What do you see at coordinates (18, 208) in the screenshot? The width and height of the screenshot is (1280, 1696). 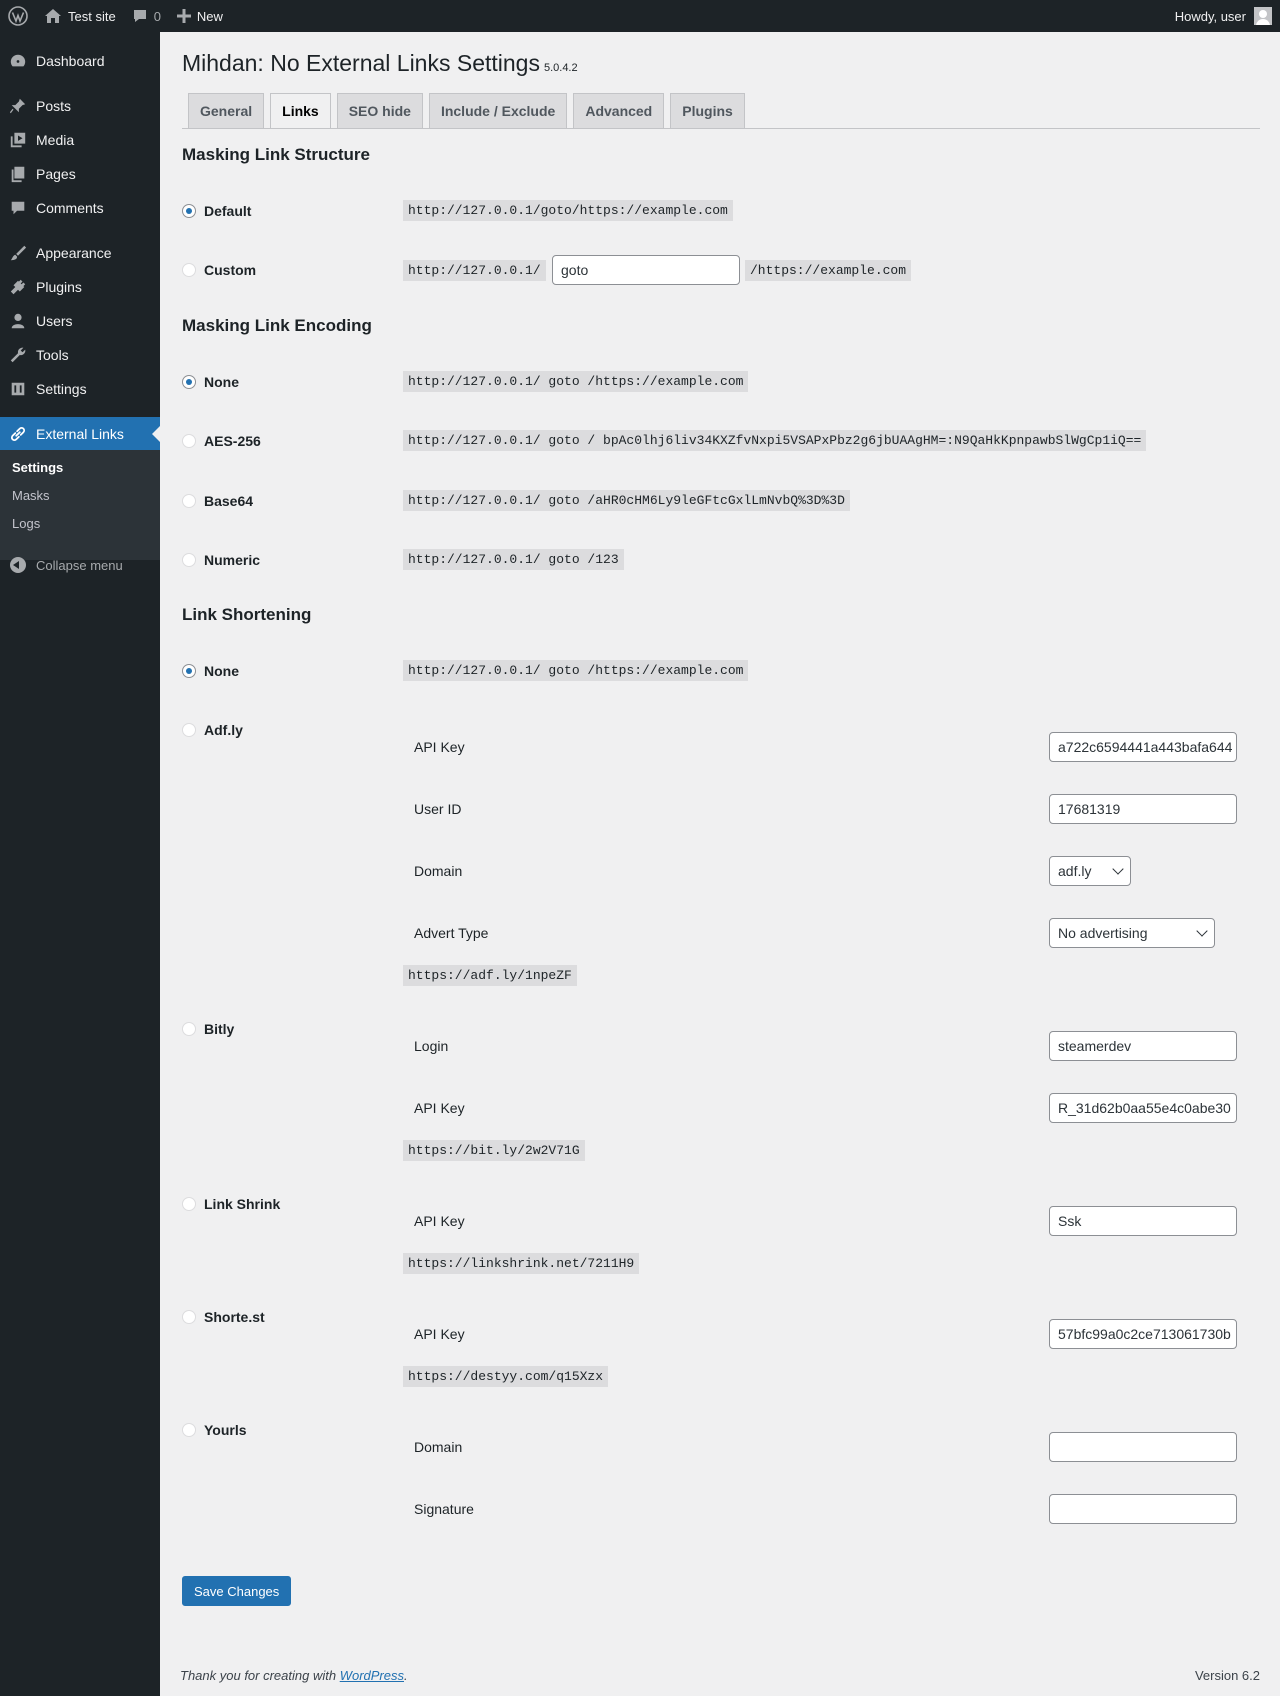 I see `comment-icon` at bounding box center [18, 208].